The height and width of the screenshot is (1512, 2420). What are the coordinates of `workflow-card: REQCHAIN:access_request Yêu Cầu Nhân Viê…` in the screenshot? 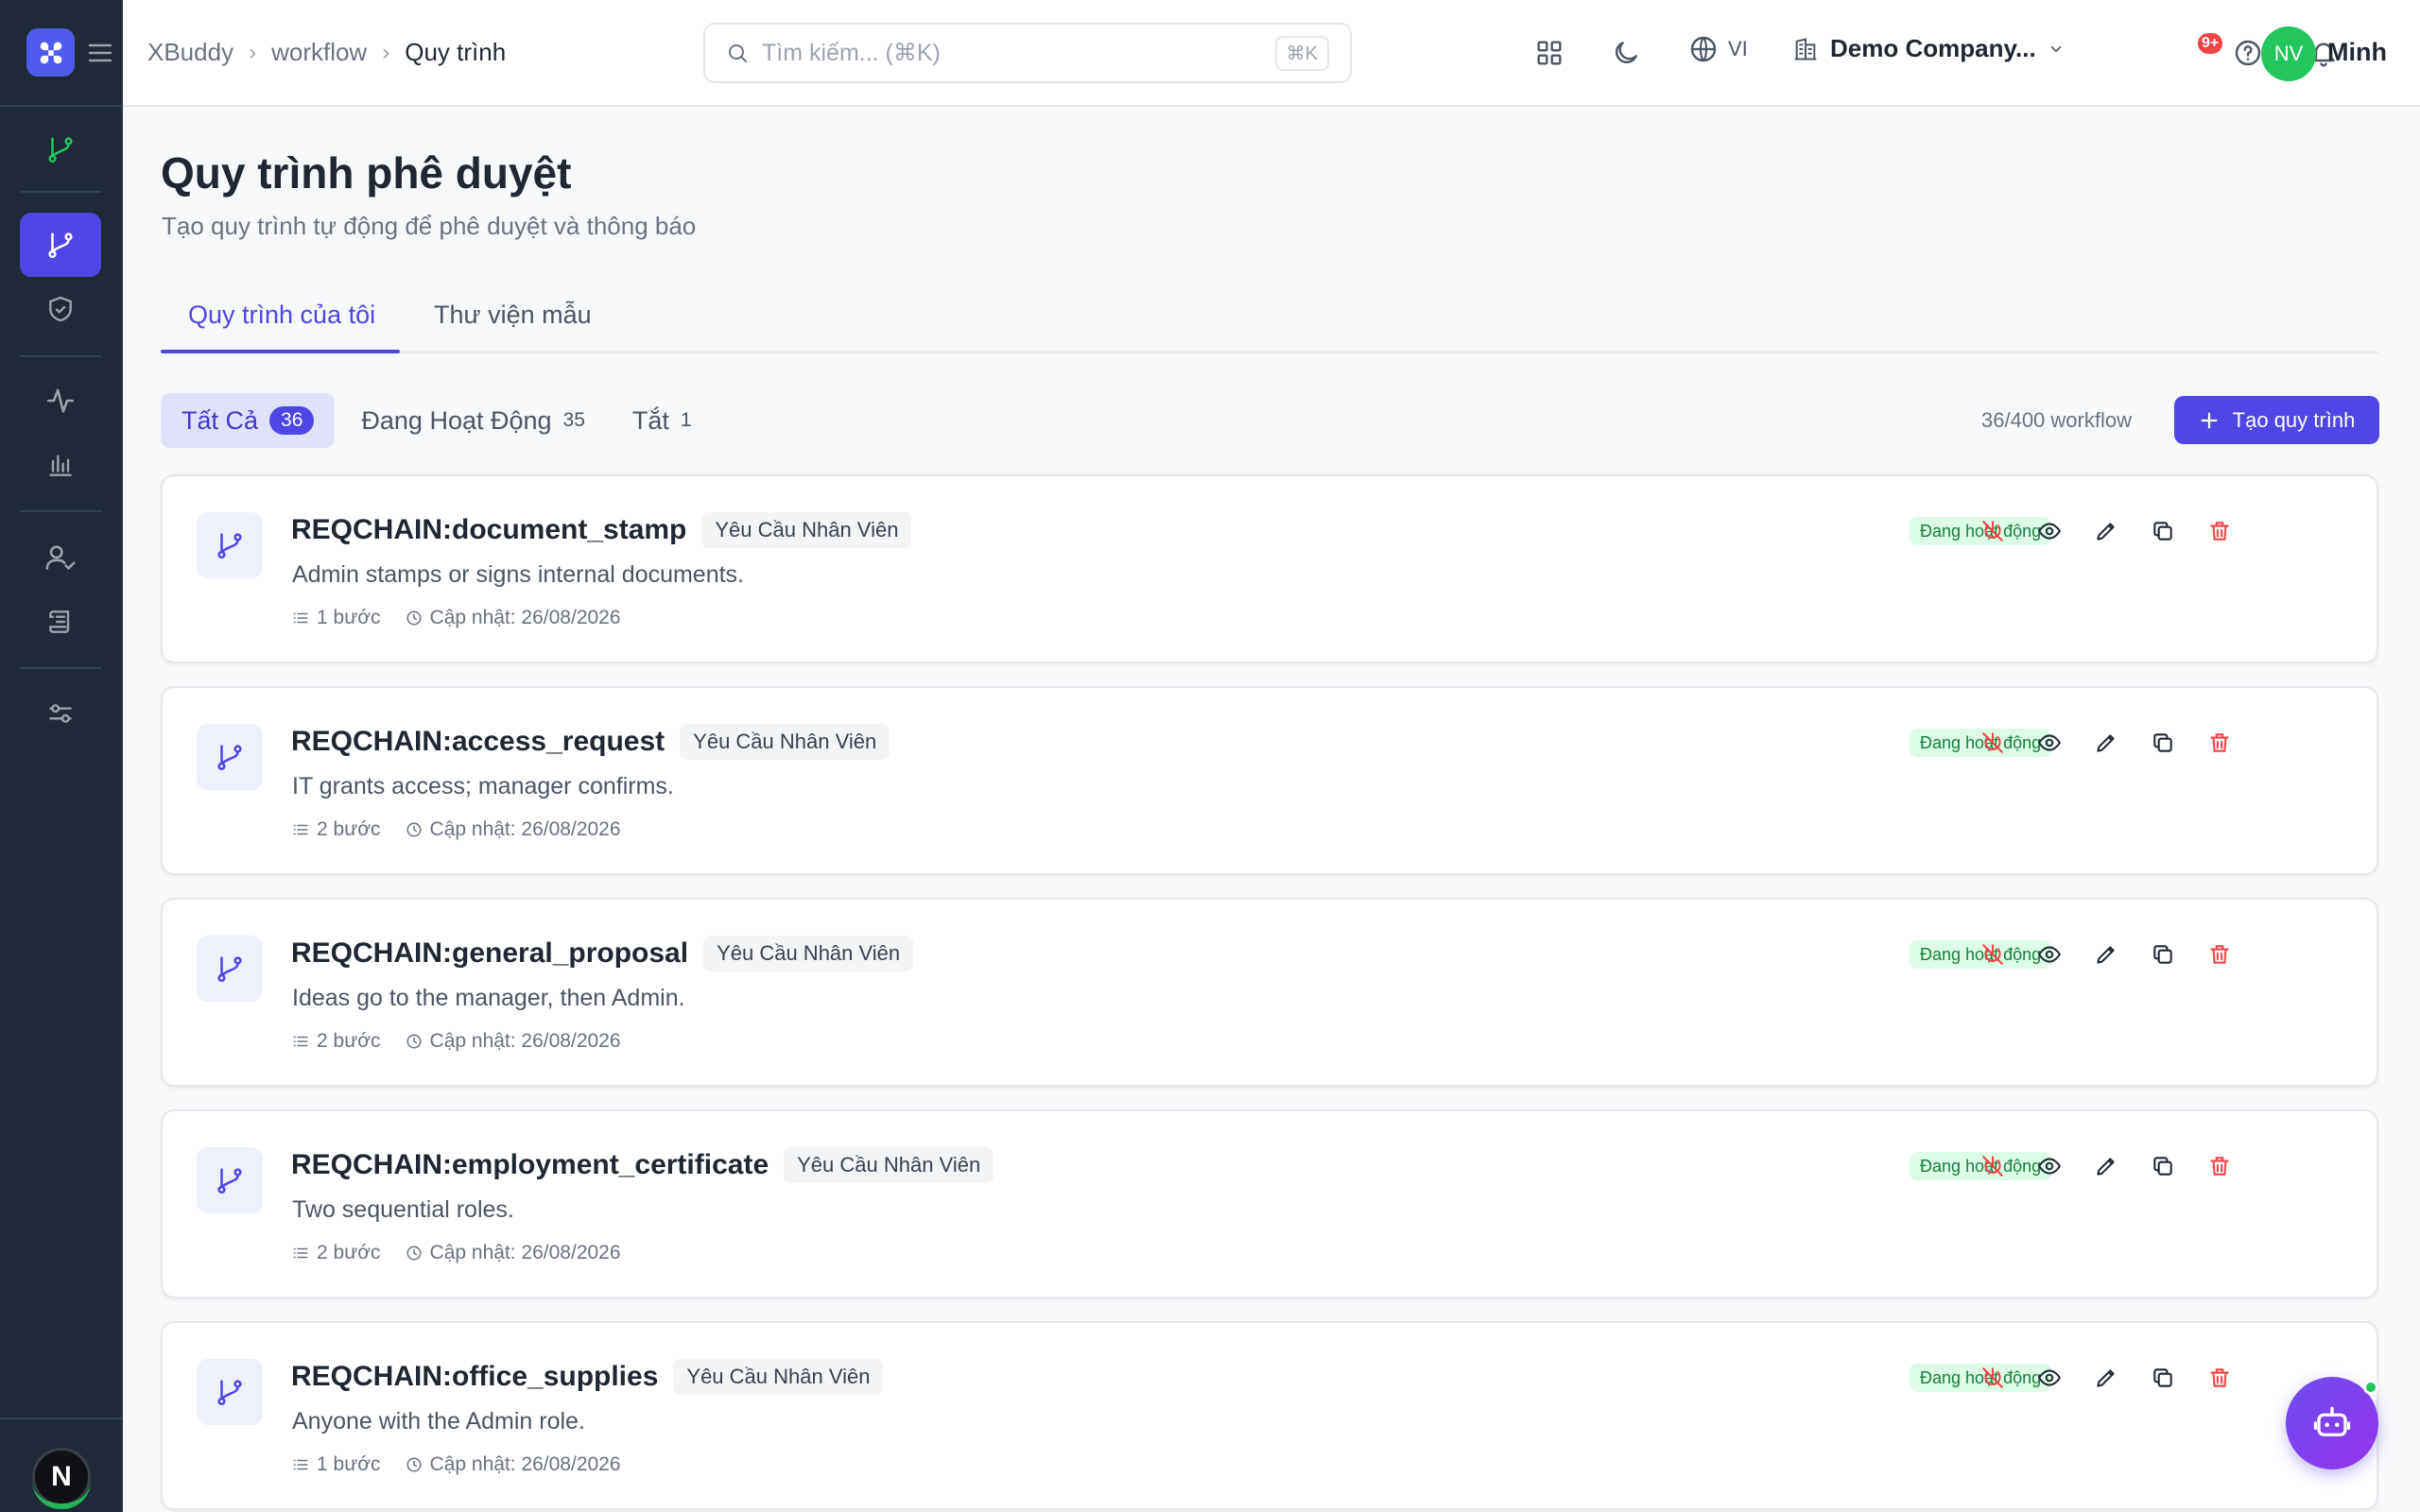 It's located at (1269, 780).